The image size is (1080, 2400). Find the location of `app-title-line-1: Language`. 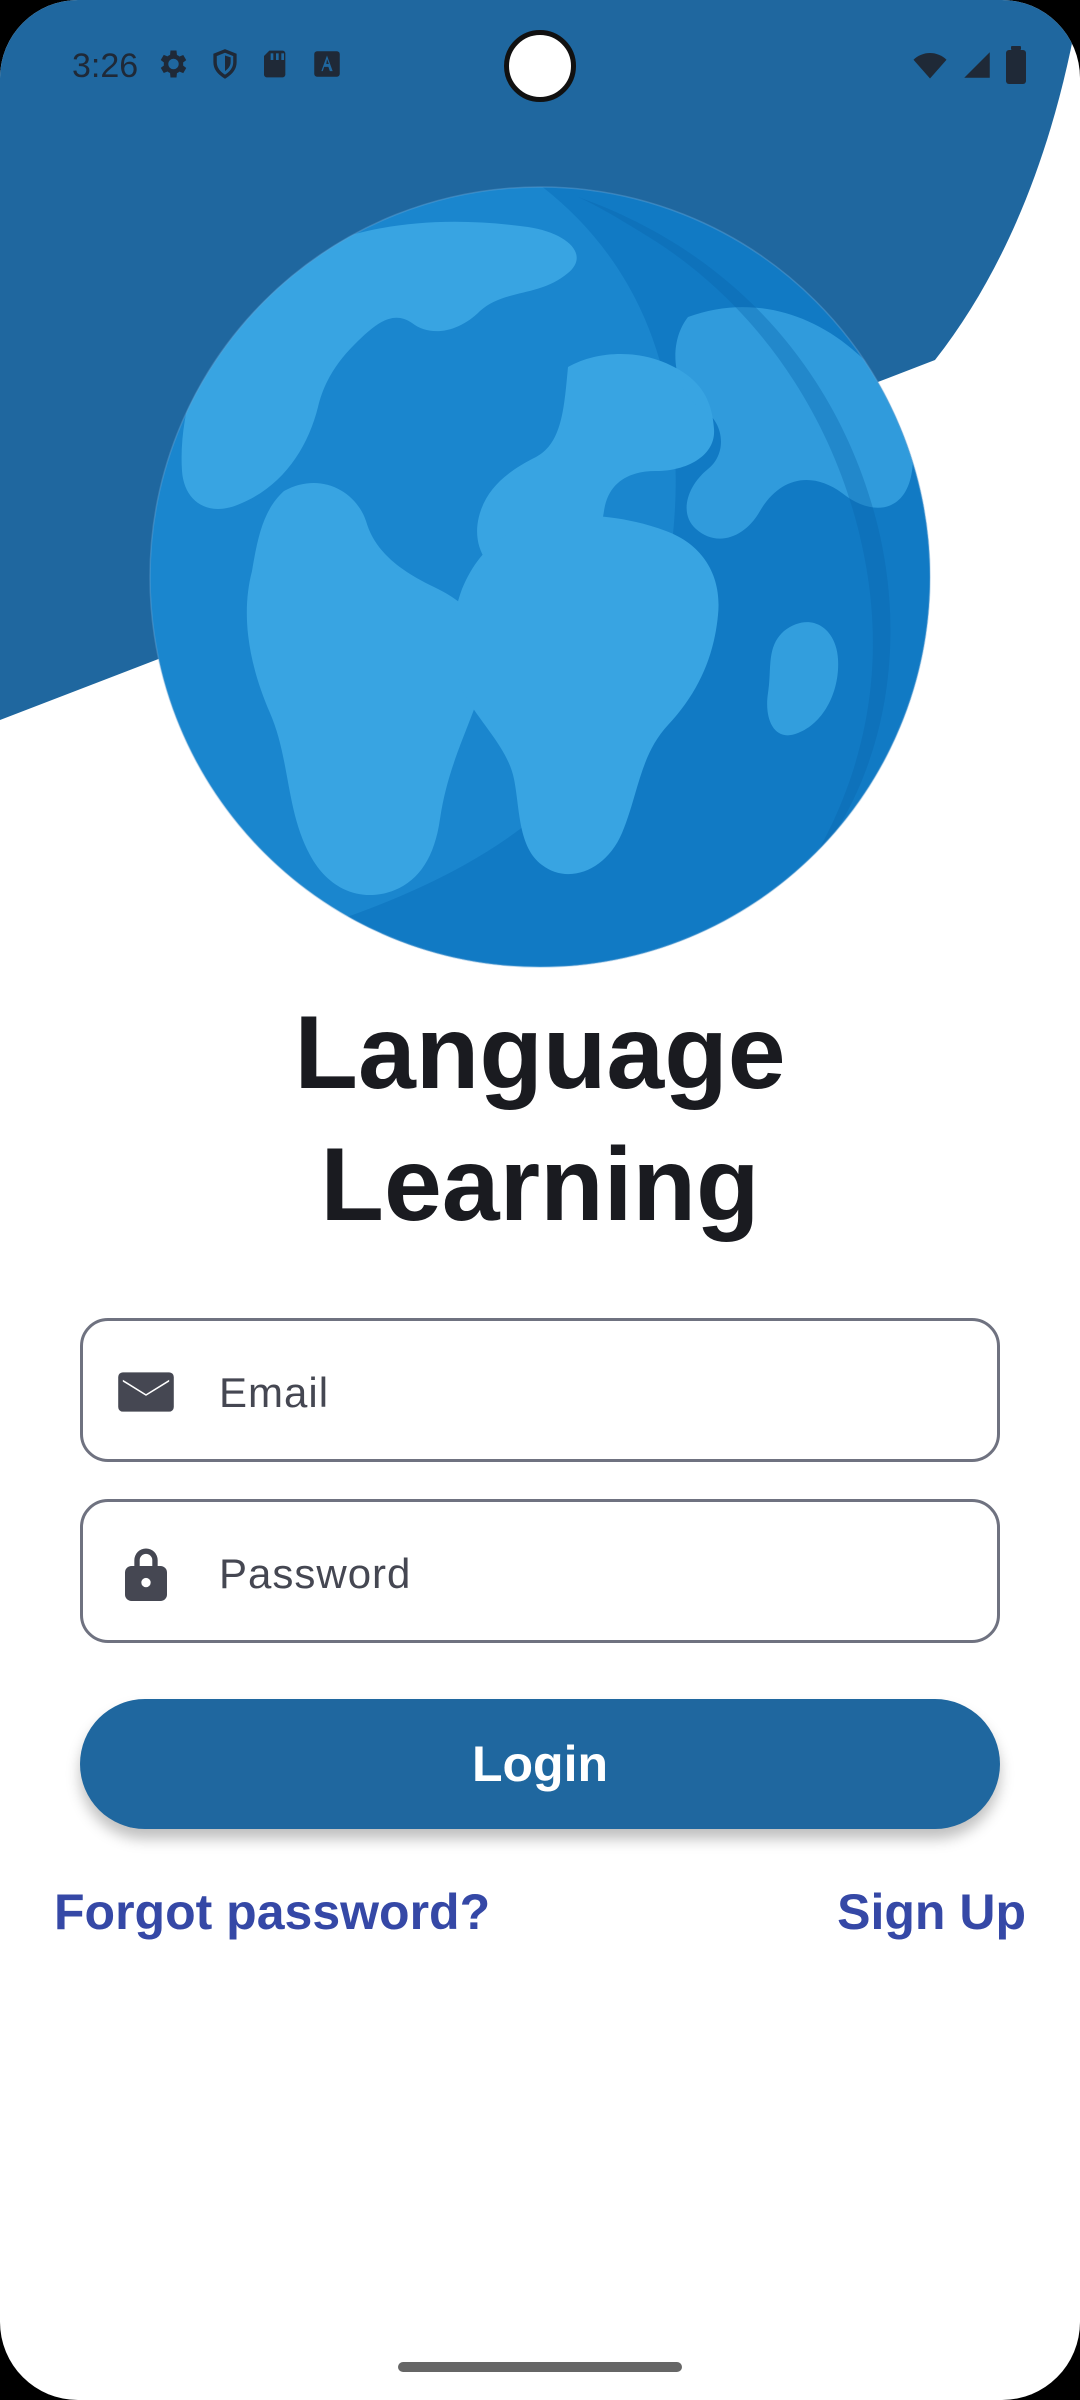

app-title-line-1: Language is located at coordinates (540, 1053).